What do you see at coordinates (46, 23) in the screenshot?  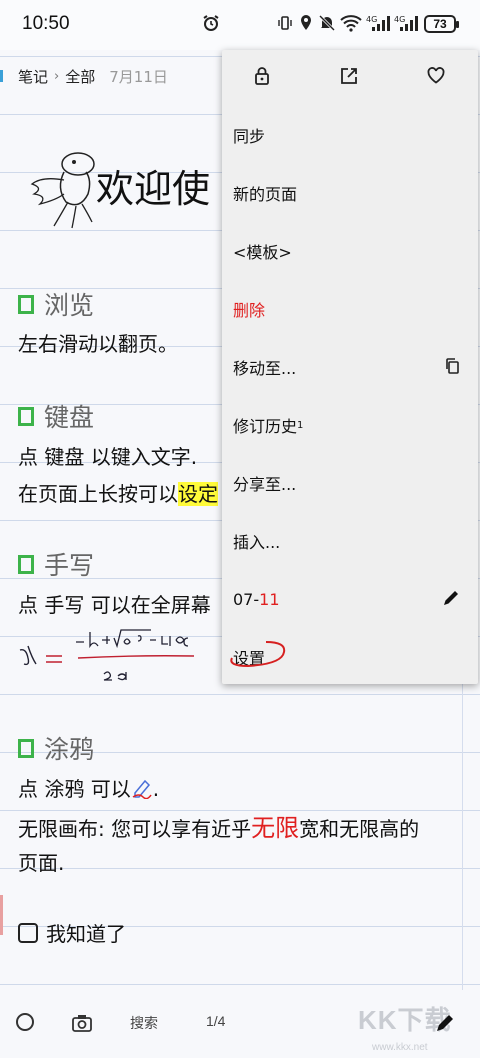 I see `status-time: 10:50` at bounding box center [46, 23].